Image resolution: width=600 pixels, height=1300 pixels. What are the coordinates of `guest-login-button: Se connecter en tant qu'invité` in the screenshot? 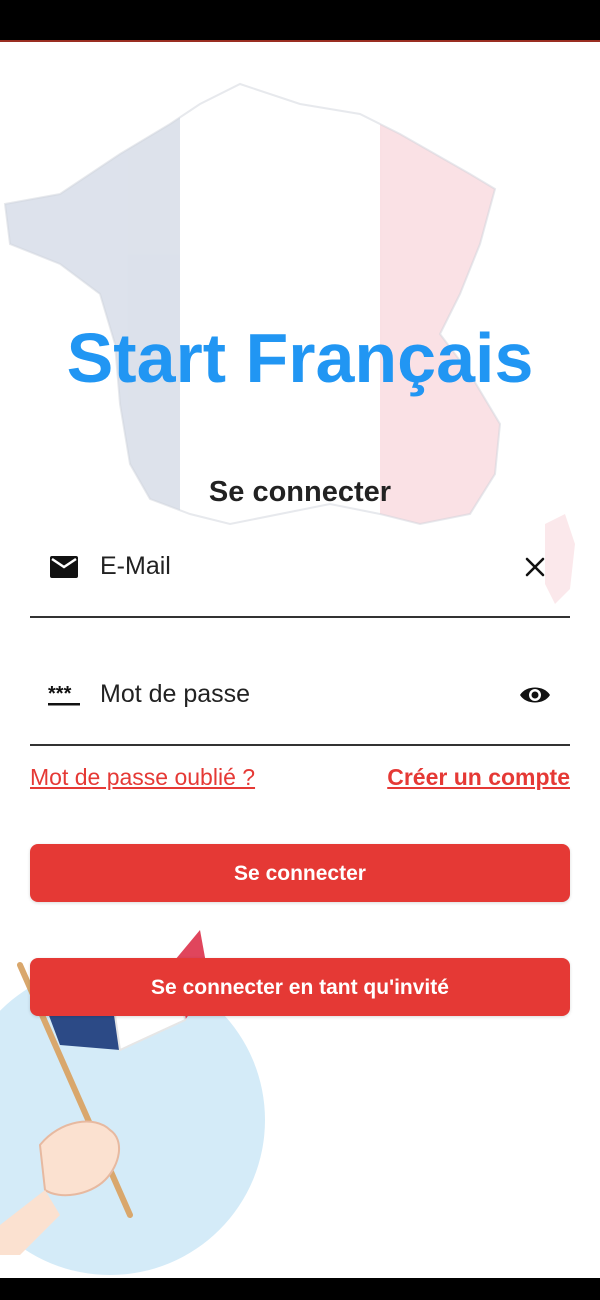 It's located at (300, 987).